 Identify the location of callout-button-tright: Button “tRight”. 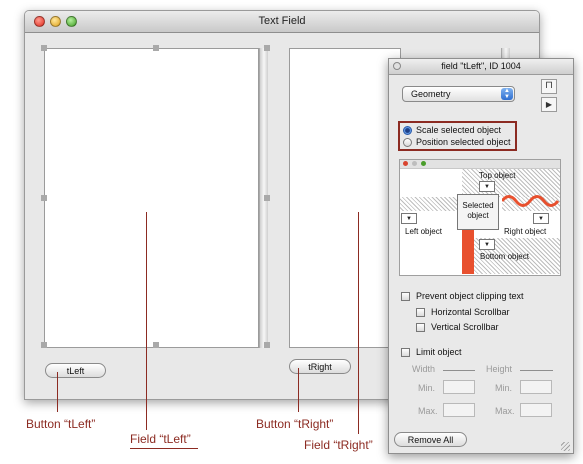
(295, 424).